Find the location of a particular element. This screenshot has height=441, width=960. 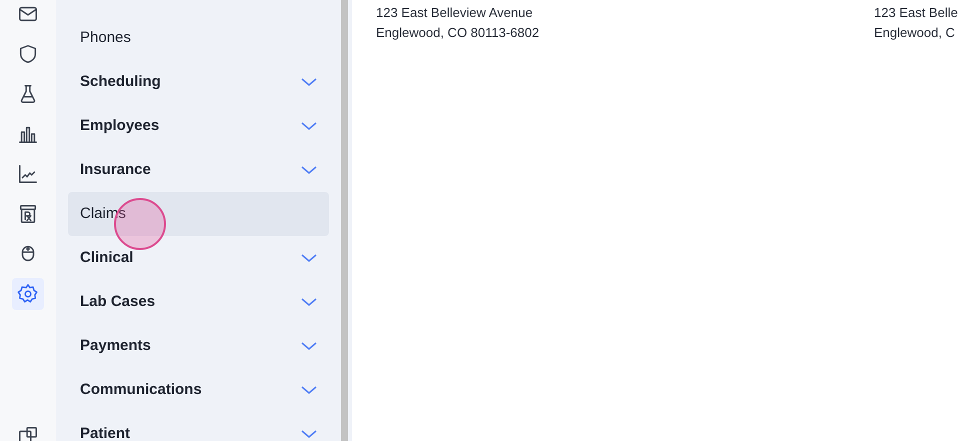

shield-icon is located at coordinates (28, 54).